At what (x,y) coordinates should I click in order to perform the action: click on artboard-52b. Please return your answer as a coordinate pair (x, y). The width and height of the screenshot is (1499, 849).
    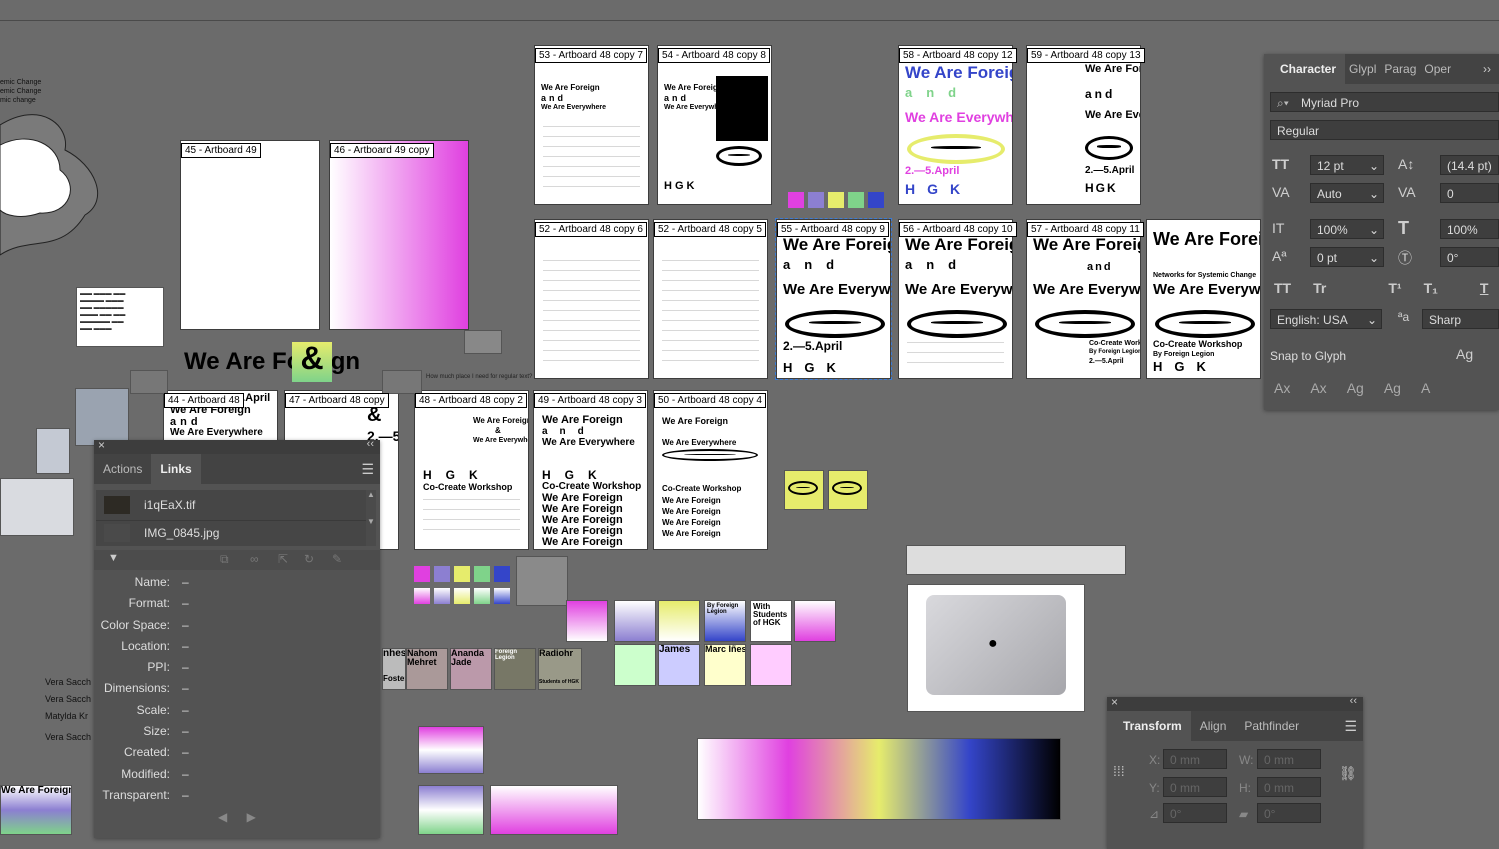
    Looking at the image, I should click on (710, 299).